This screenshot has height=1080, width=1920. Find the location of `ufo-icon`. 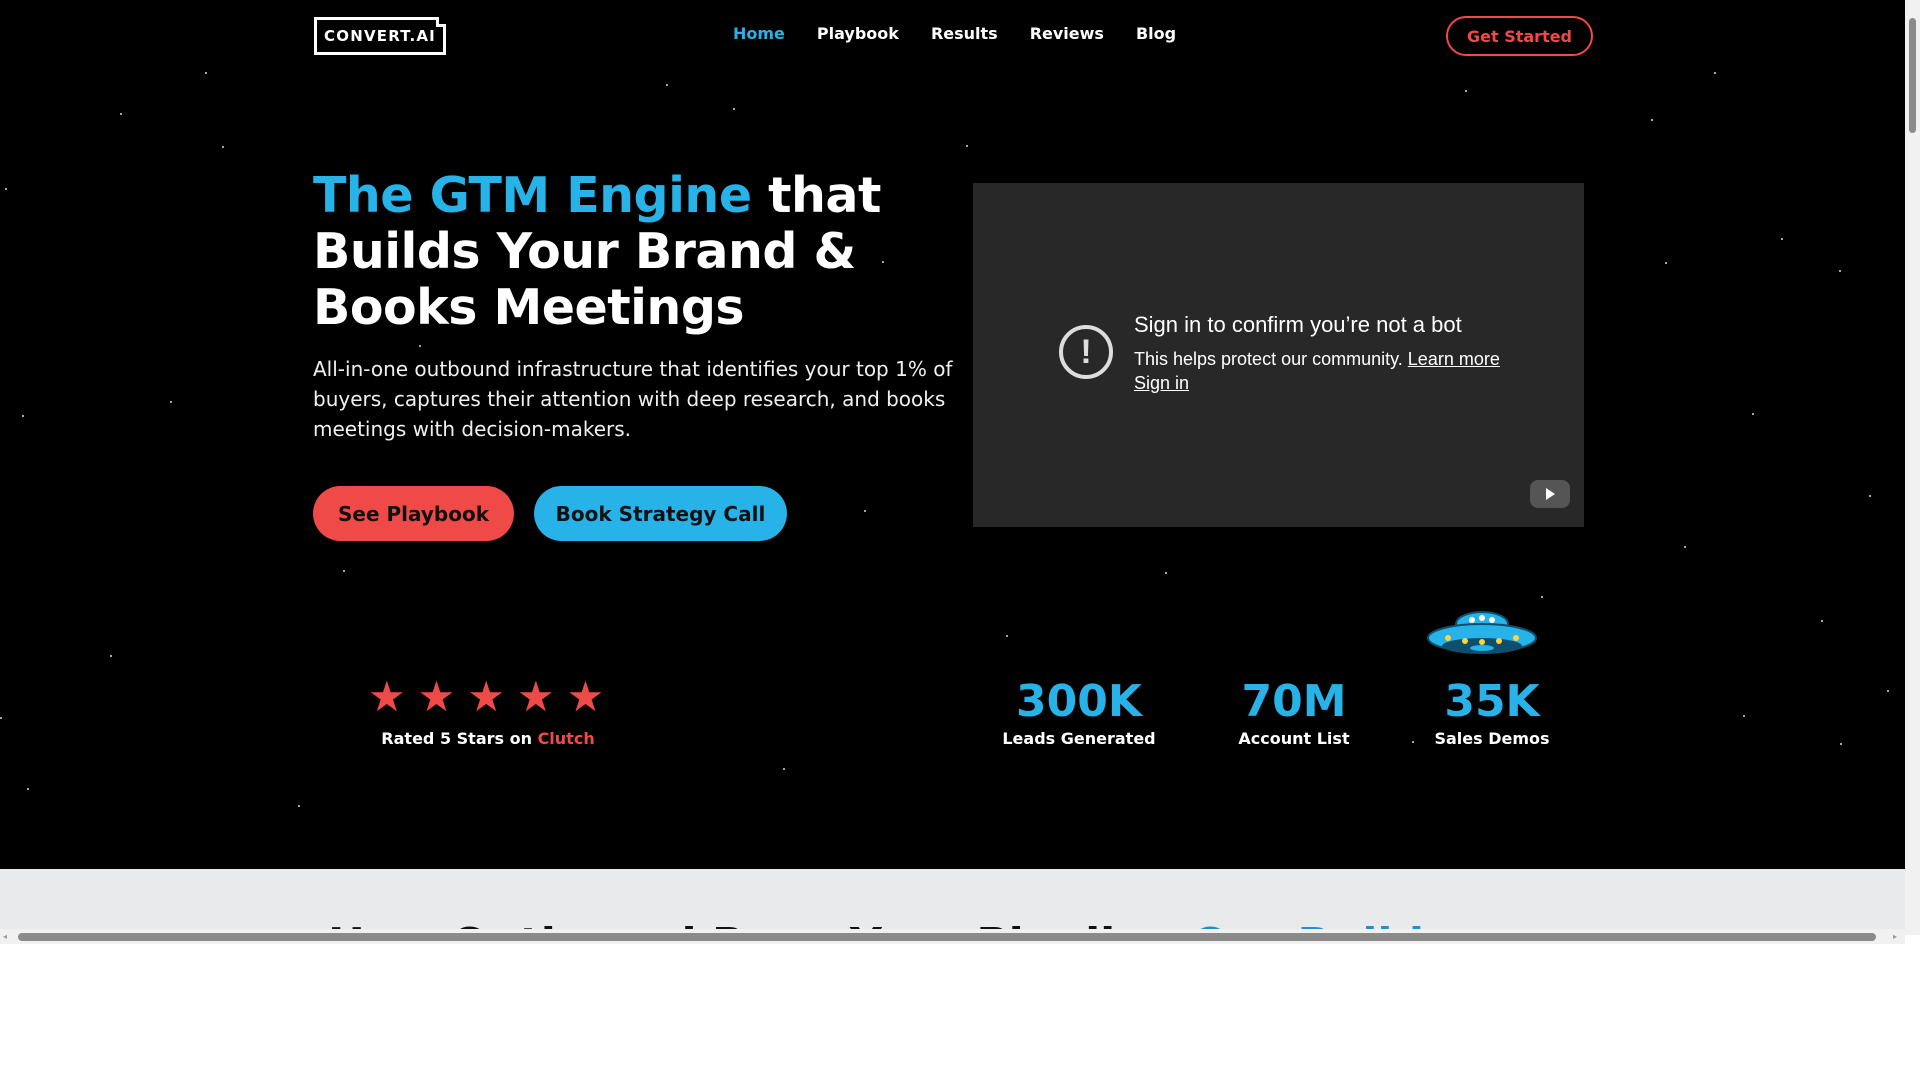

ufo-icon is located at coordinates (1482, 632).